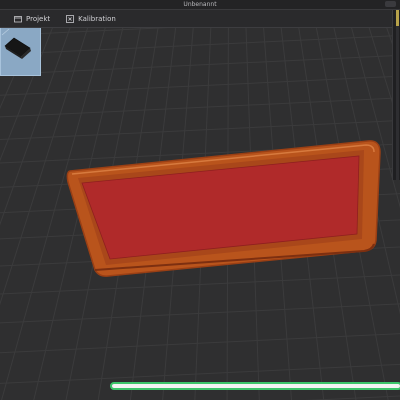 Image resolution: width=400 pixels, height=400 pixels. I want to click on tab-projekt: Projekt, so click(29, 18).